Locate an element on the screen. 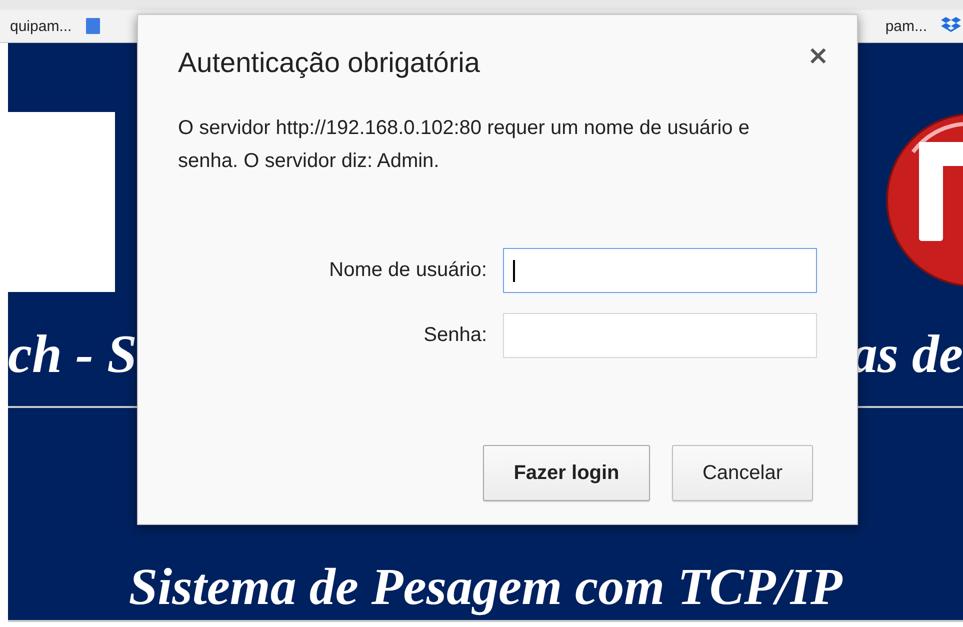 The height and width of the screenshot is (627, 963). field-label: Senha: is located at coordinates (454, 335).